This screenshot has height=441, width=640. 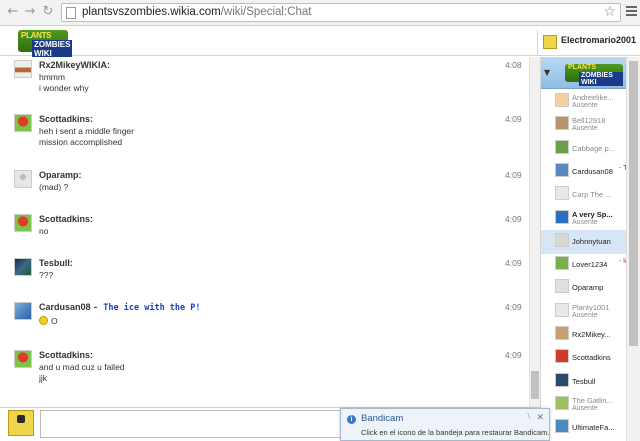 I want to click on message-username: Cardusan08 - The ice with the P!, so click(x=120, y=307).